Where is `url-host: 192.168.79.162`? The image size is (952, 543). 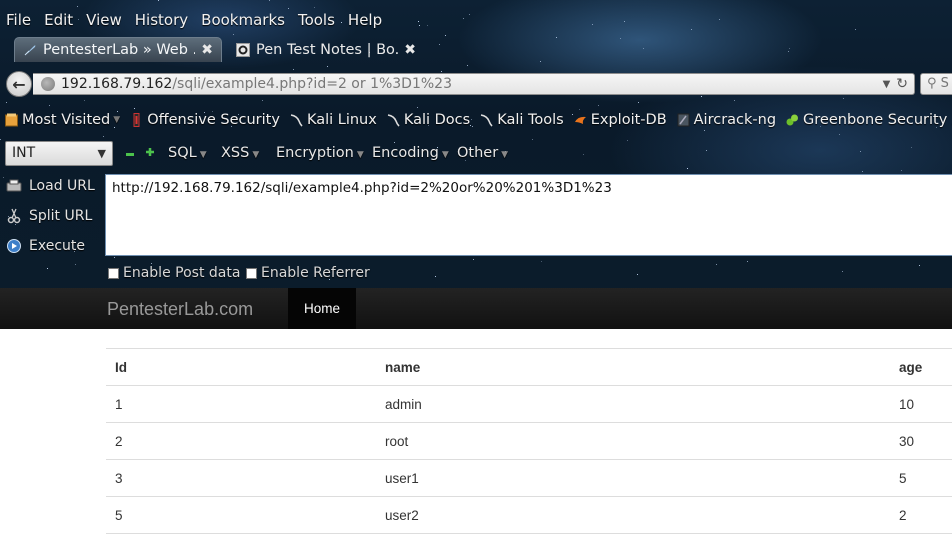
url-host: 192.168.79.162 is located at coordinates (117, 84).